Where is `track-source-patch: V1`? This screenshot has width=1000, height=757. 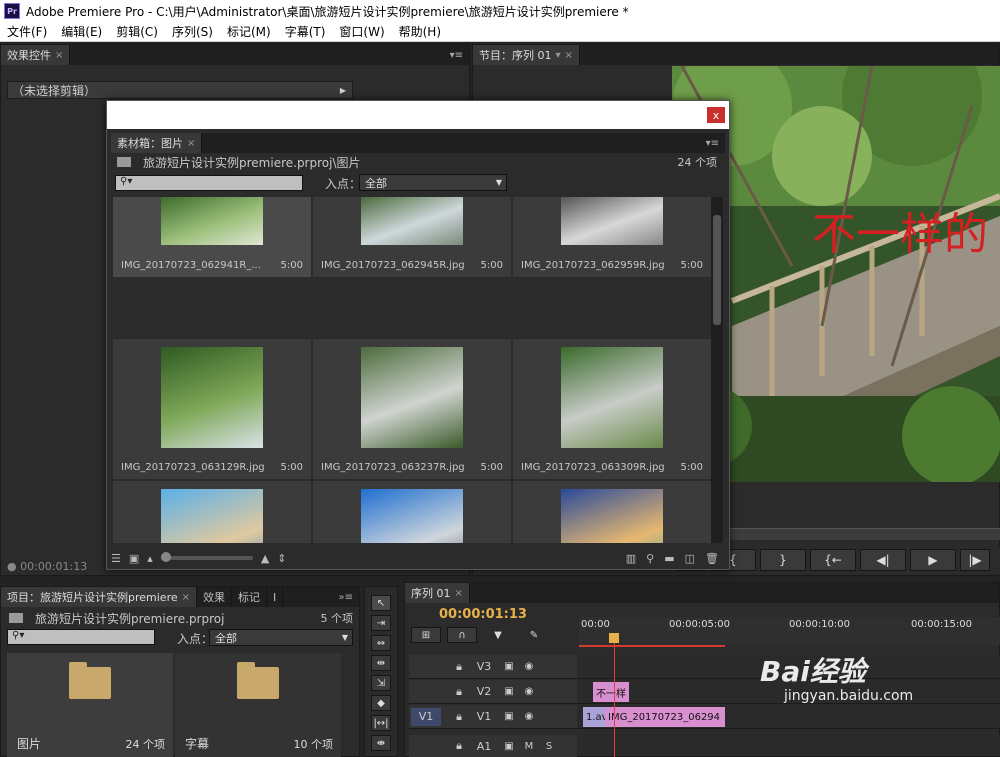
track-source-patch: V1 is located at coordinates (426, 716).